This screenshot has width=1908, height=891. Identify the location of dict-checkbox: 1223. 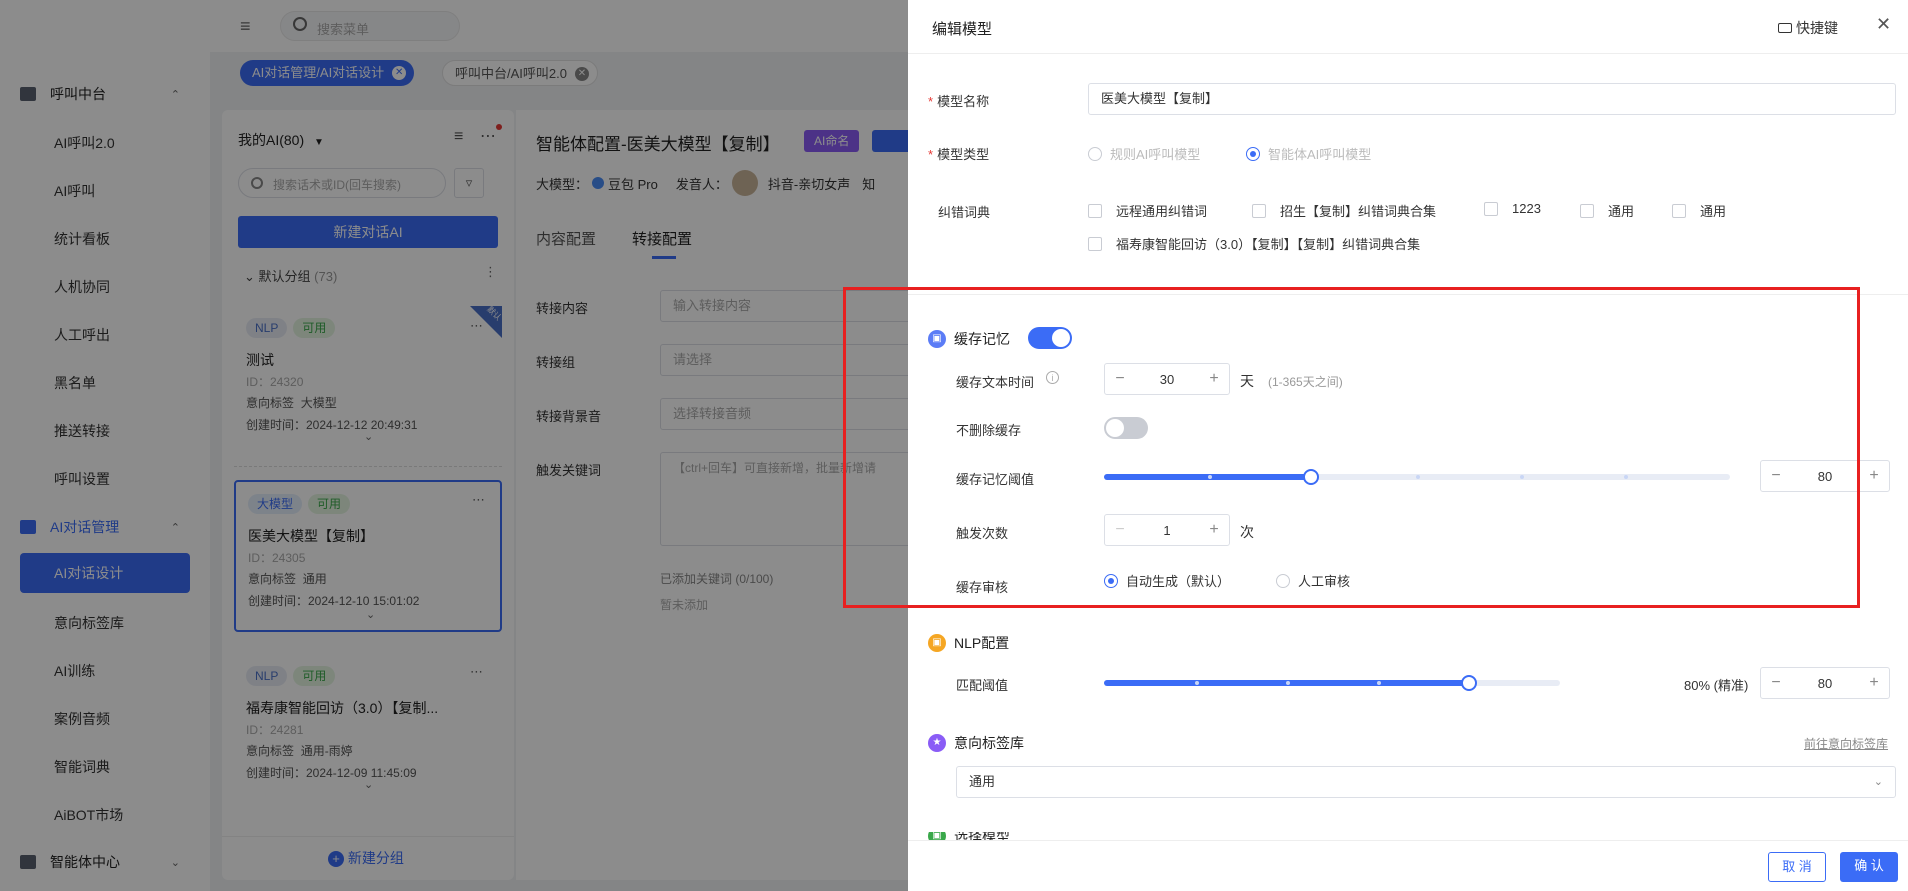
(1512, 208).